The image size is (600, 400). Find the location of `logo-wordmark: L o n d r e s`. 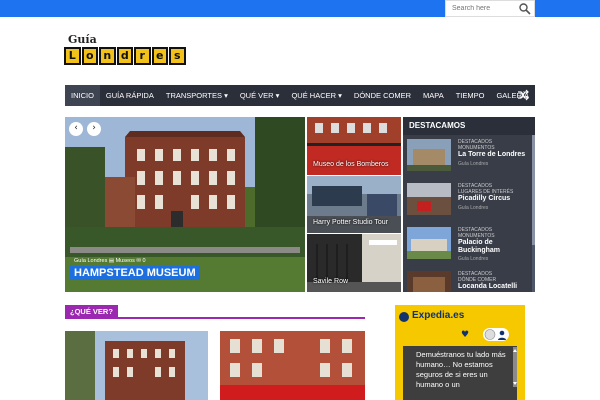

logo-wordmark: L o n d r e s is located at coordinates (125, 56).